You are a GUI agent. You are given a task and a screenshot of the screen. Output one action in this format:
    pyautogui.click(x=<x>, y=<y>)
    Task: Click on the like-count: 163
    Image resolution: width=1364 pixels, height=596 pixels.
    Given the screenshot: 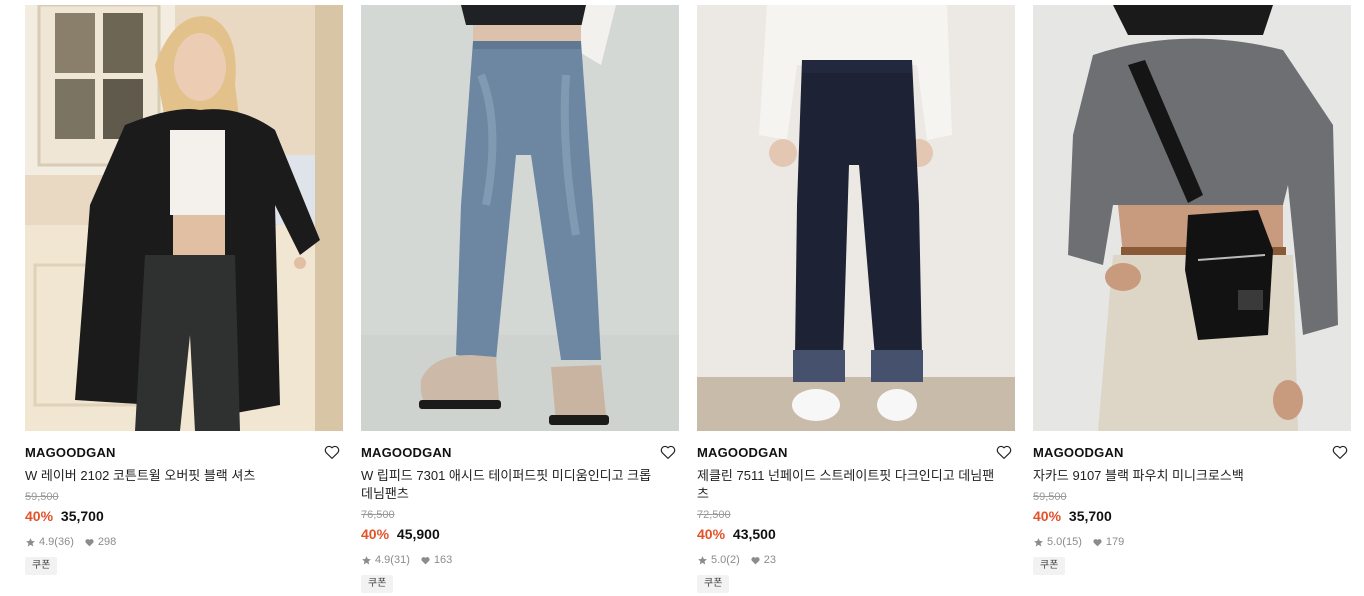 What is the action you would take?
    pyautogui.click(x=443, y=560)
    